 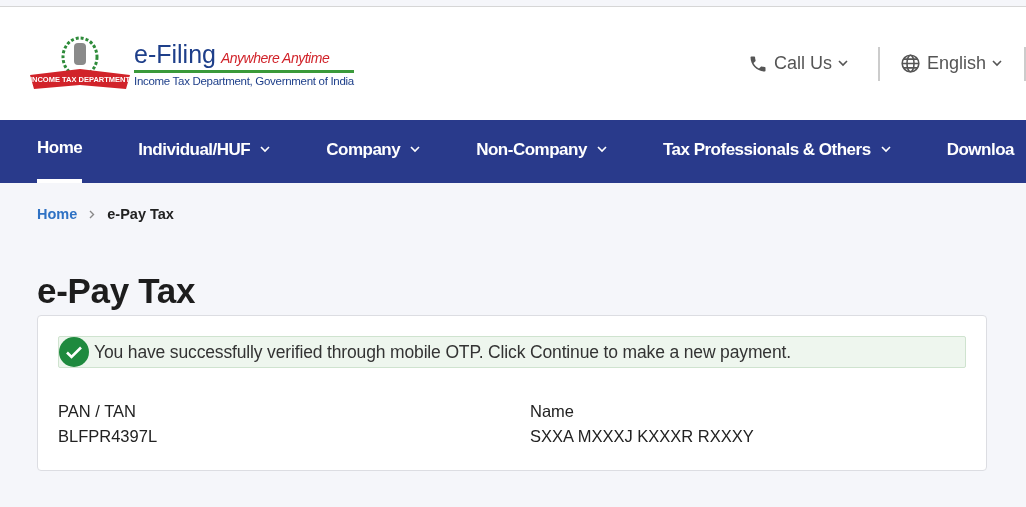 I want to click on site-title: e-Filing, so click(x=175, y=54).